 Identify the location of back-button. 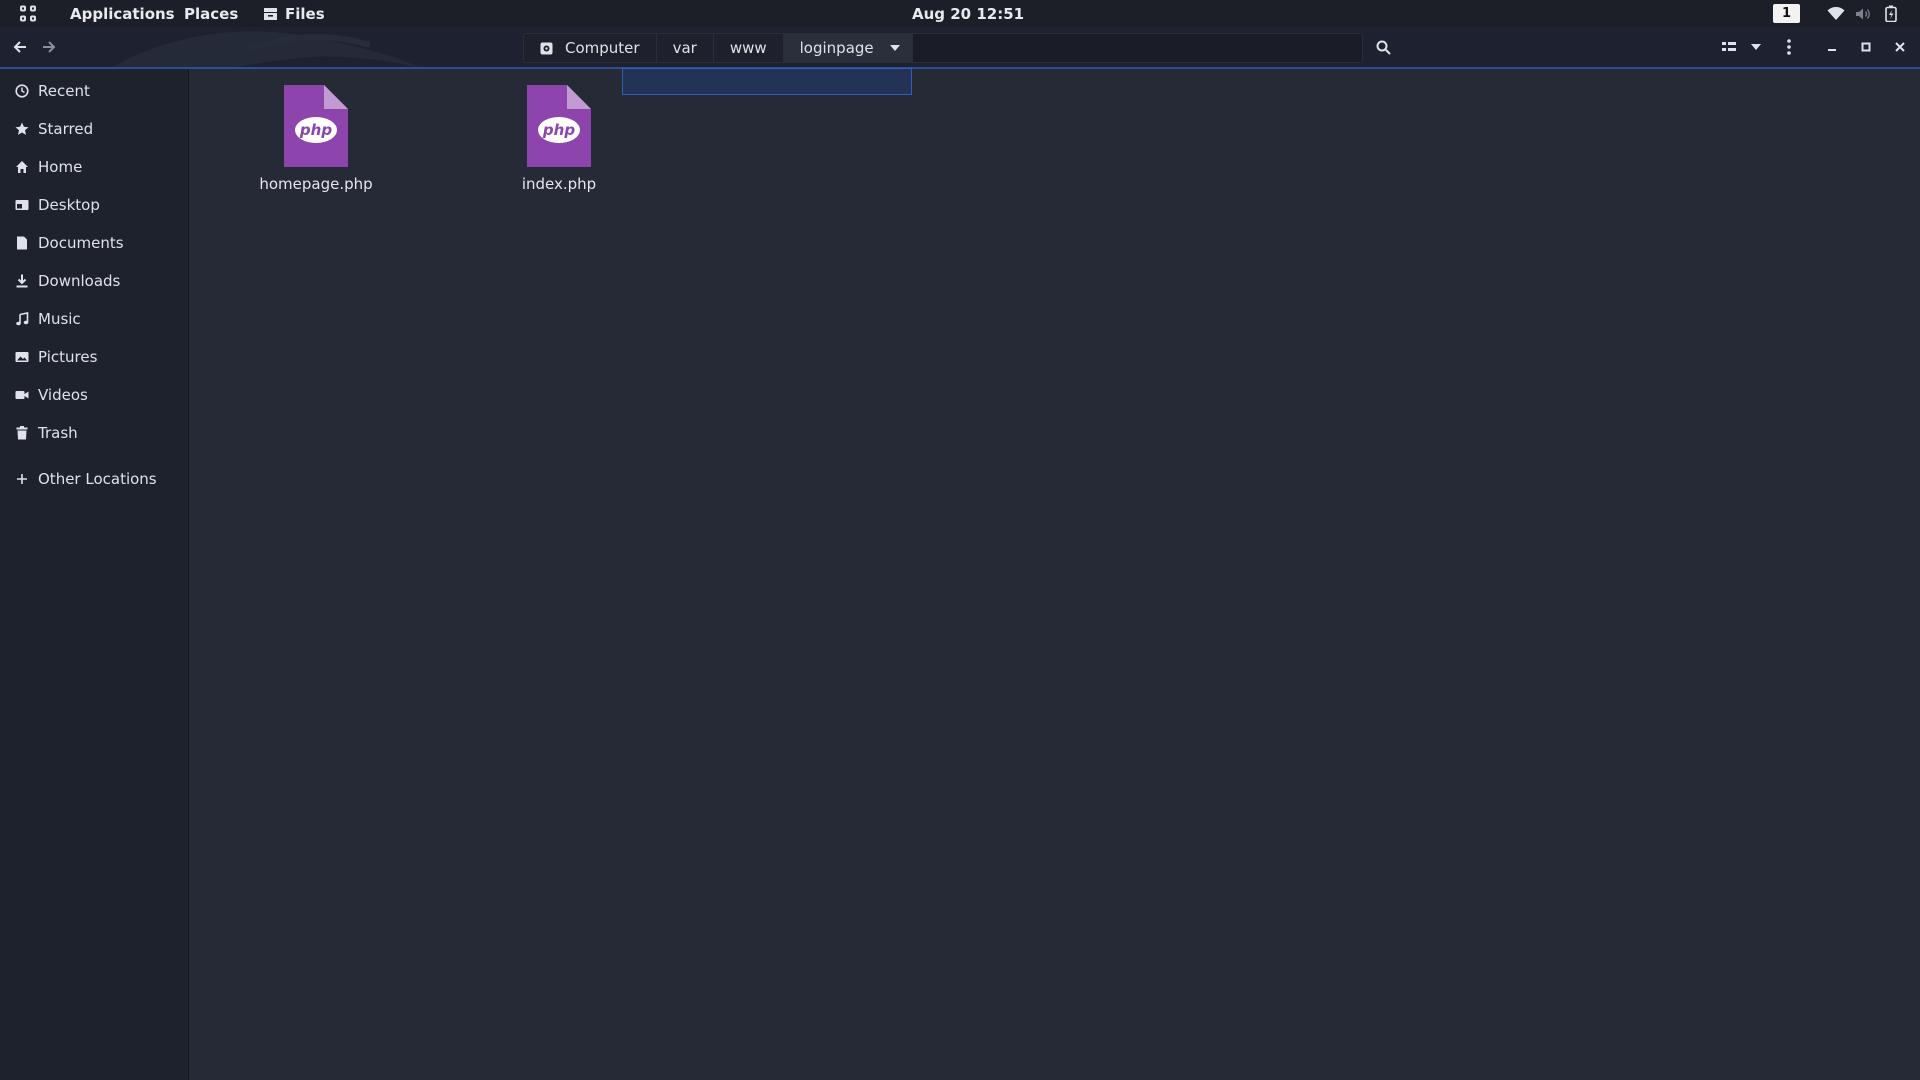
(20, 47).